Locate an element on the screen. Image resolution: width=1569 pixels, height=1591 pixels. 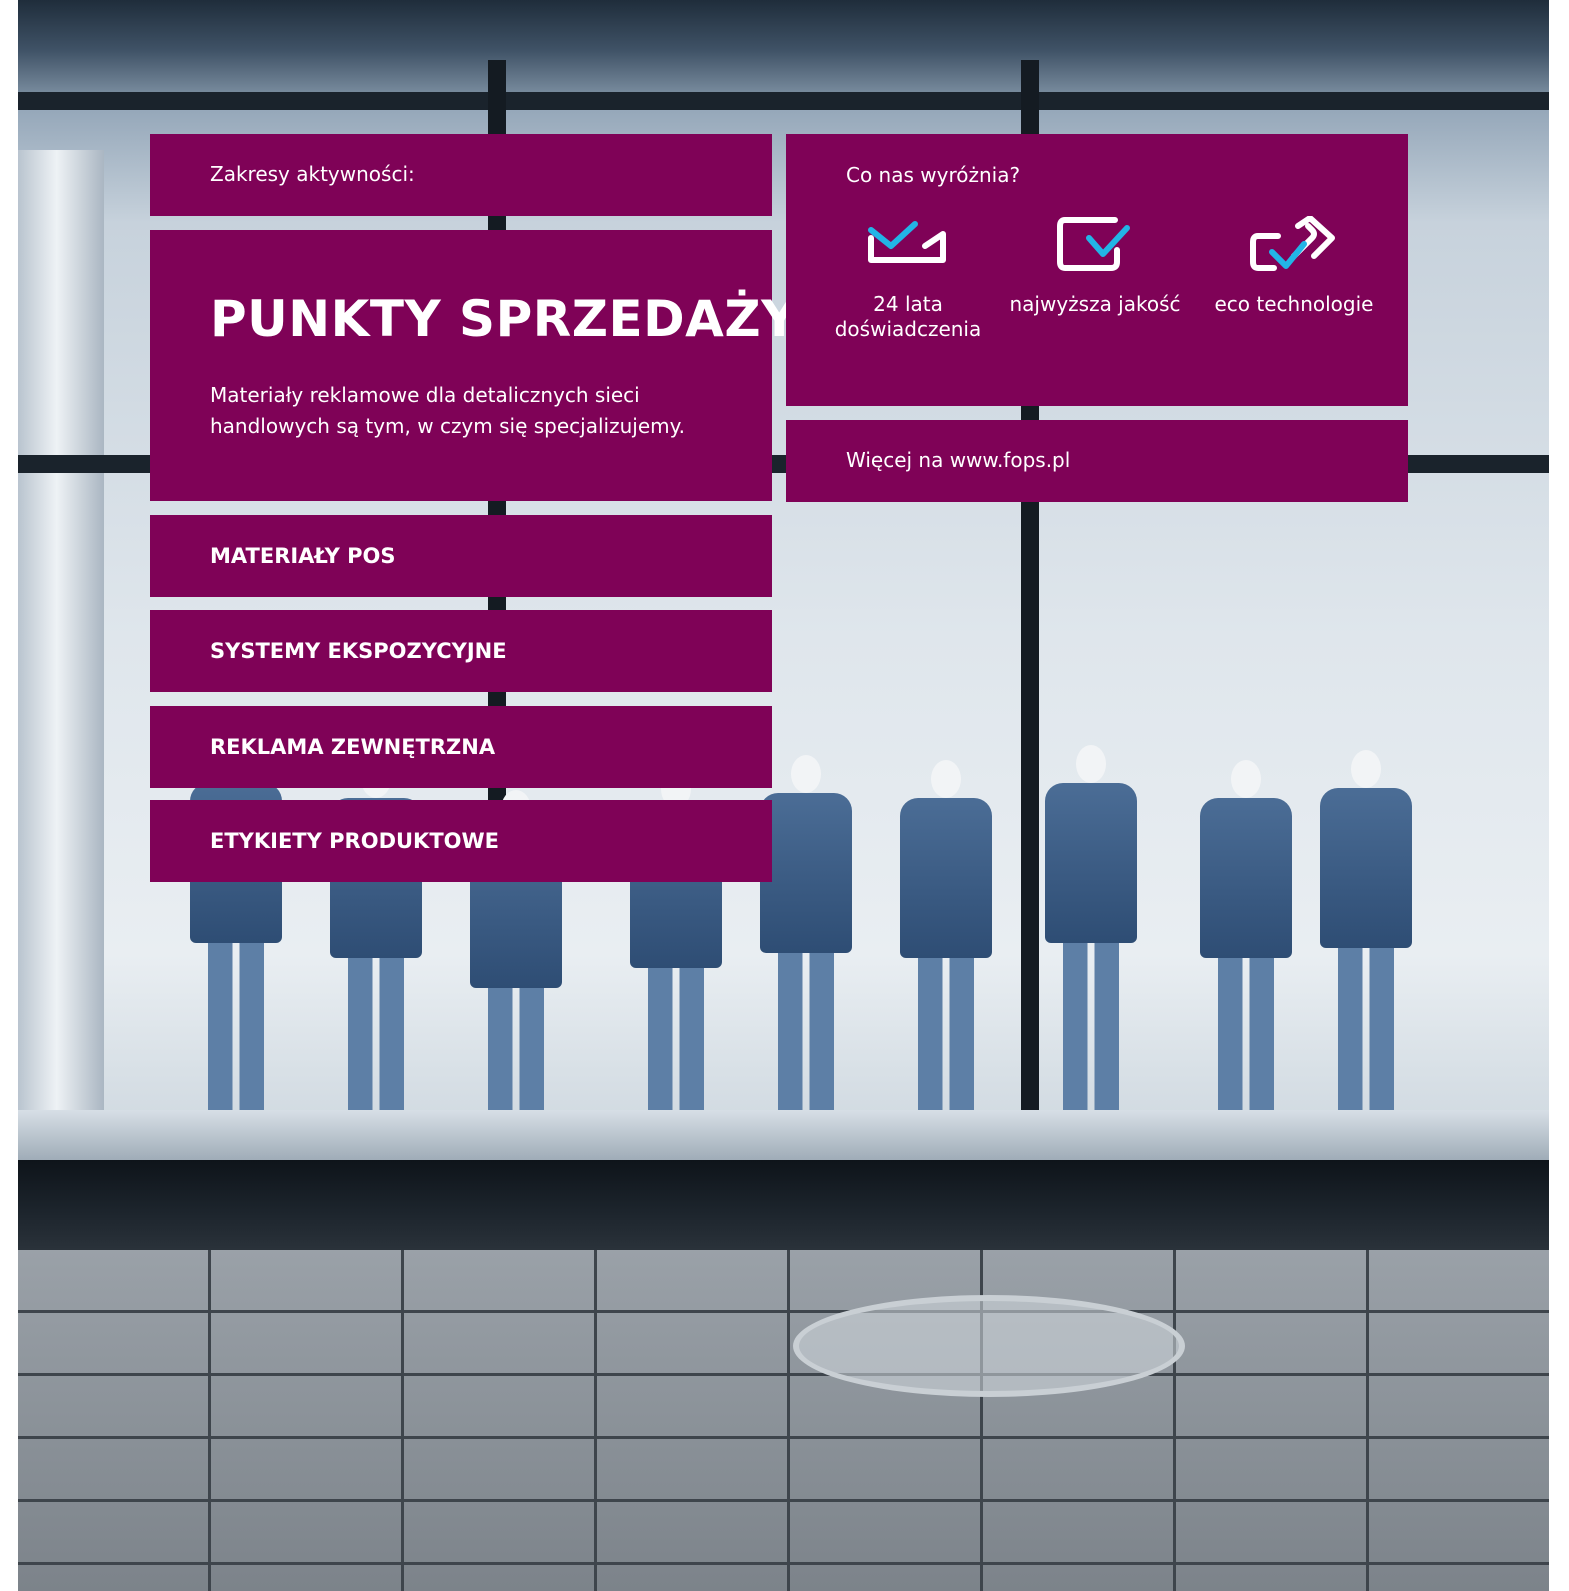
manhole-cover is located at coordinates (989, 1346).